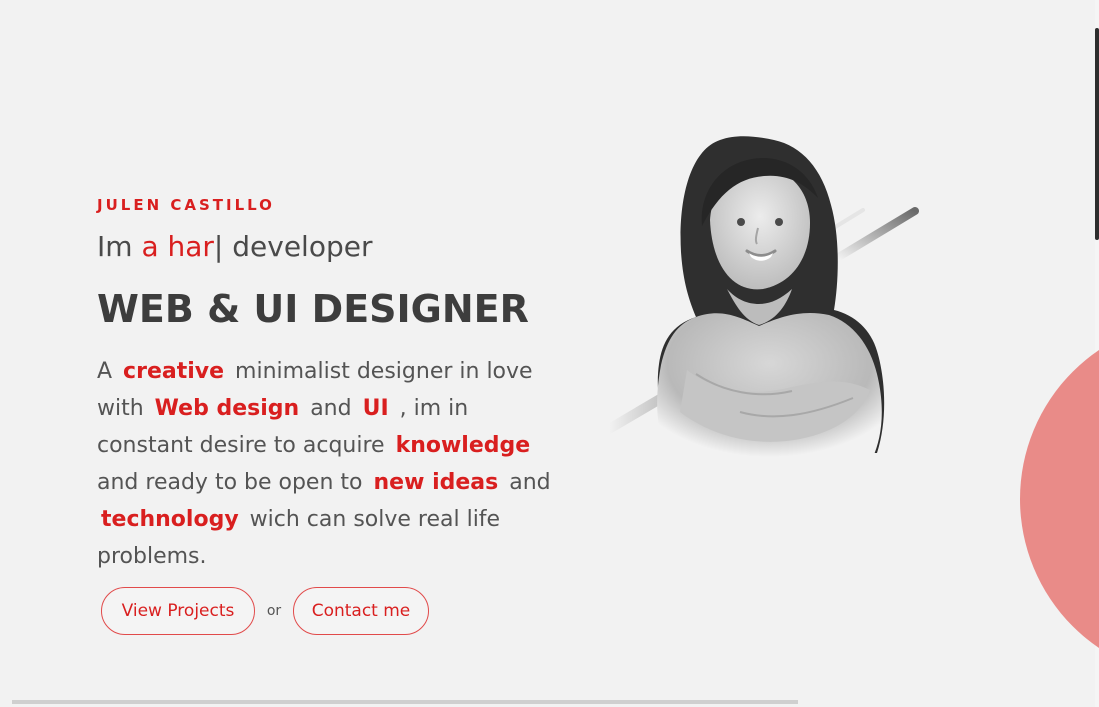 Image resolution: width=1099 pixels, height=707 pixels. Describe the element at coordinates (298, 246) in the screenshot. I see `typed-suffix: developer` at that location.